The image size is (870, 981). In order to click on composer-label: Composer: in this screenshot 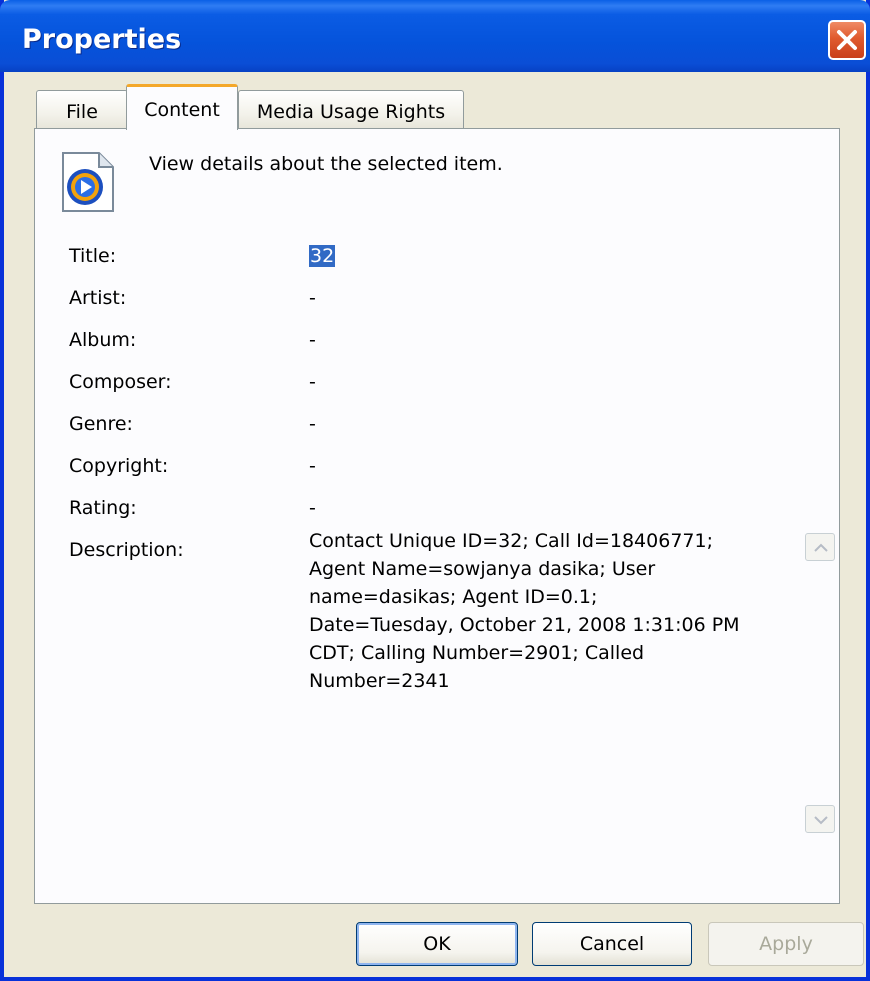, I will do `click(120, 382)`.